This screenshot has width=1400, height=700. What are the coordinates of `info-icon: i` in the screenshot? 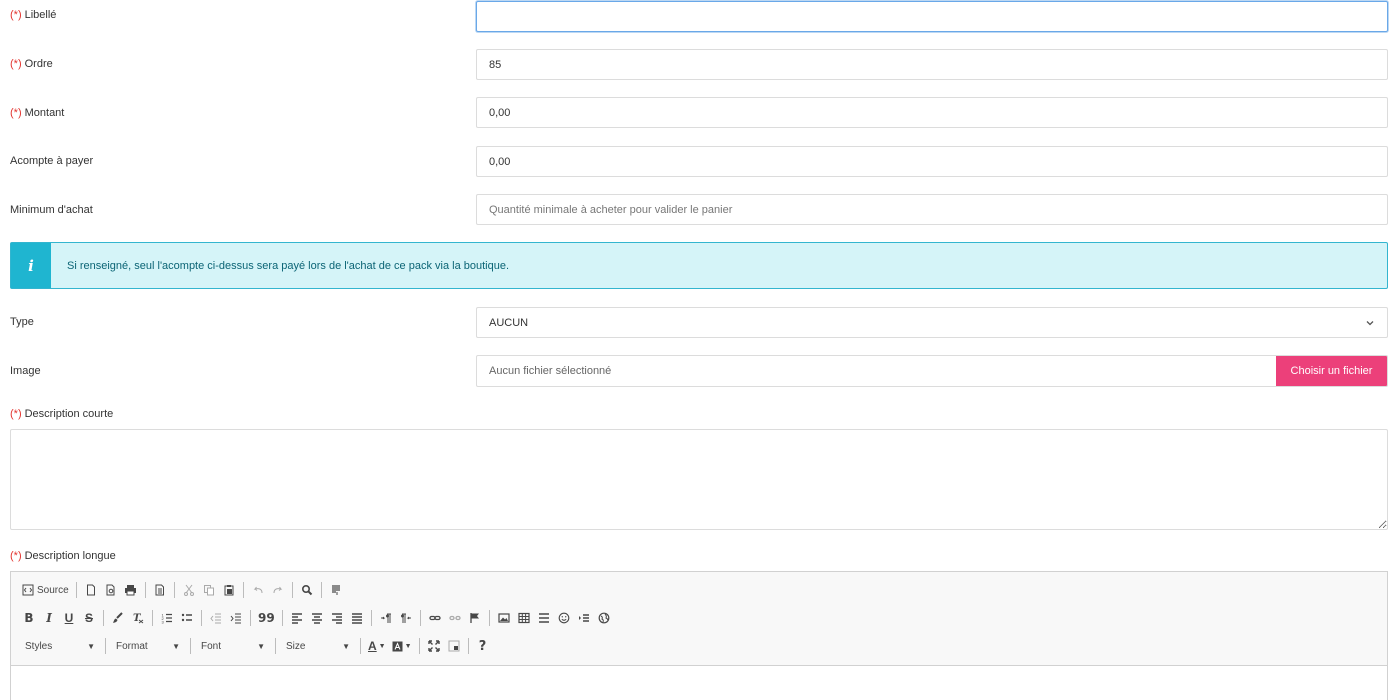 It's located at (31, 265).